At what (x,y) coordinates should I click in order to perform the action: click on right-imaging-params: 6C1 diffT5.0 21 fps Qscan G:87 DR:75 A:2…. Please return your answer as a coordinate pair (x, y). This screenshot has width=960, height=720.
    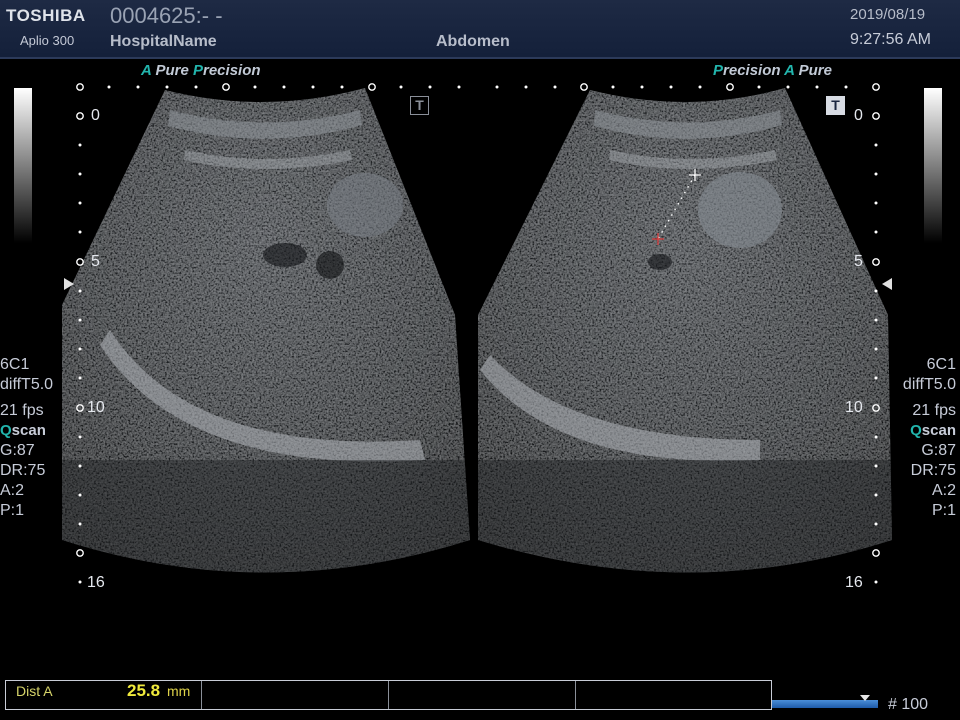
    Looking at the image, I should click on (929, 438).